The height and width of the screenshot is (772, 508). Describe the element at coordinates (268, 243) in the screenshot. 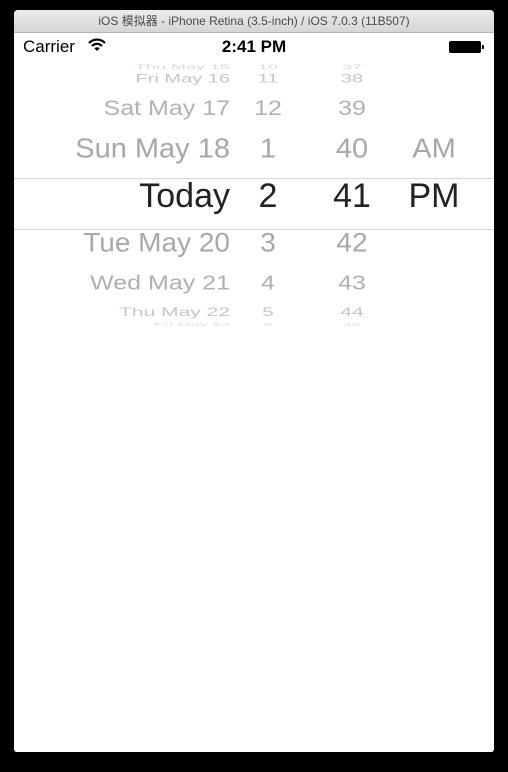

I see `picker-hour-item: 3` at that location.